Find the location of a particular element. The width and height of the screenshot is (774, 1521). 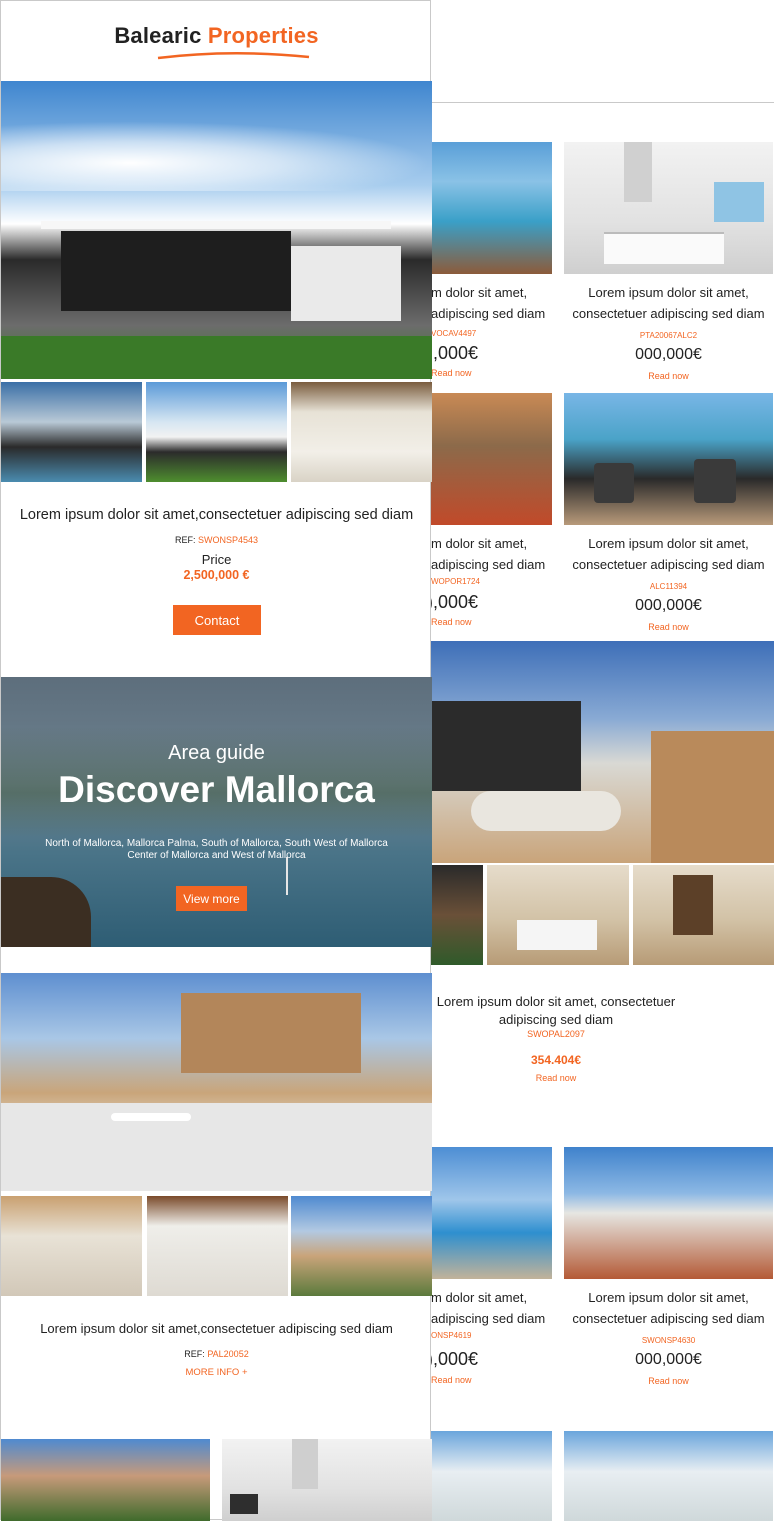

villa-garden-photo is located at coordinates (105, 1480).